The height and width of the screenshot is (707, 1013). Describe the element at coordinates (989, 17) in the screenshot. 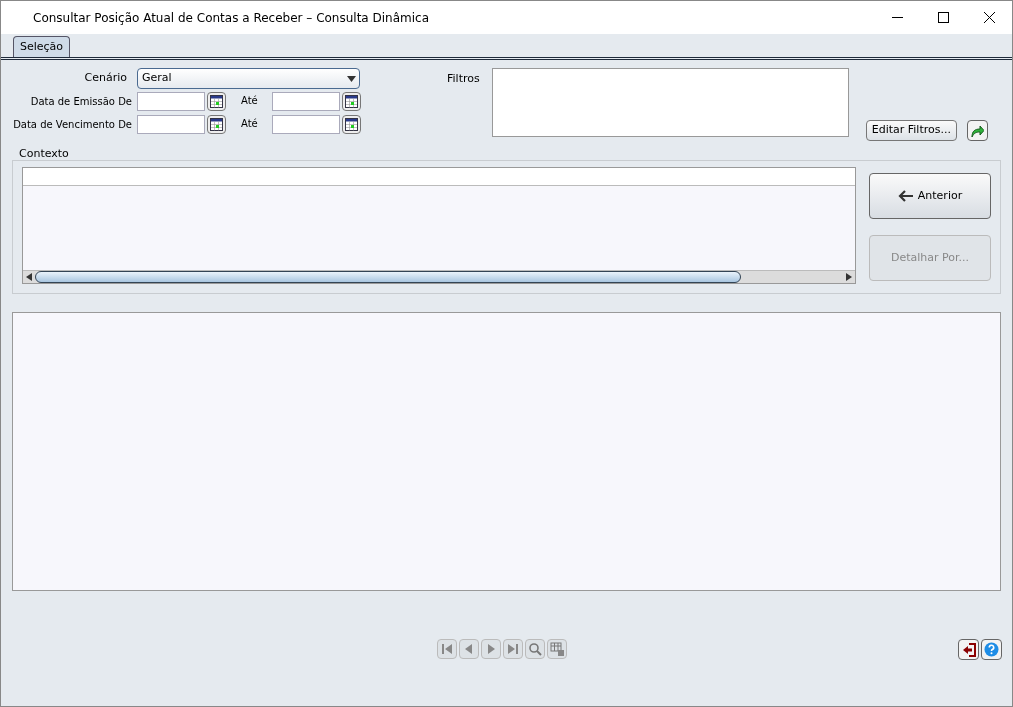

I see `close-icon` at that location.